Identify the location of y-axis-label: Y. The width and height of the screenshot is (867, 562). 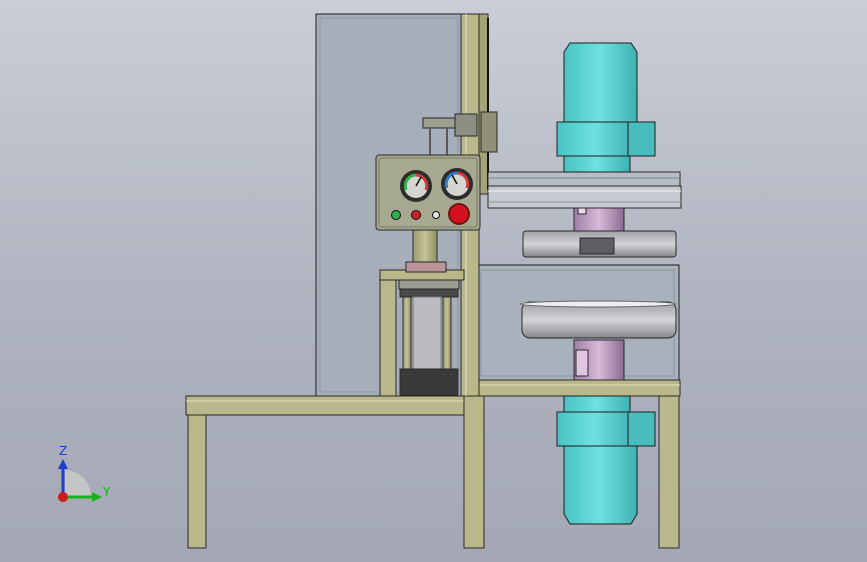
(106, 492).